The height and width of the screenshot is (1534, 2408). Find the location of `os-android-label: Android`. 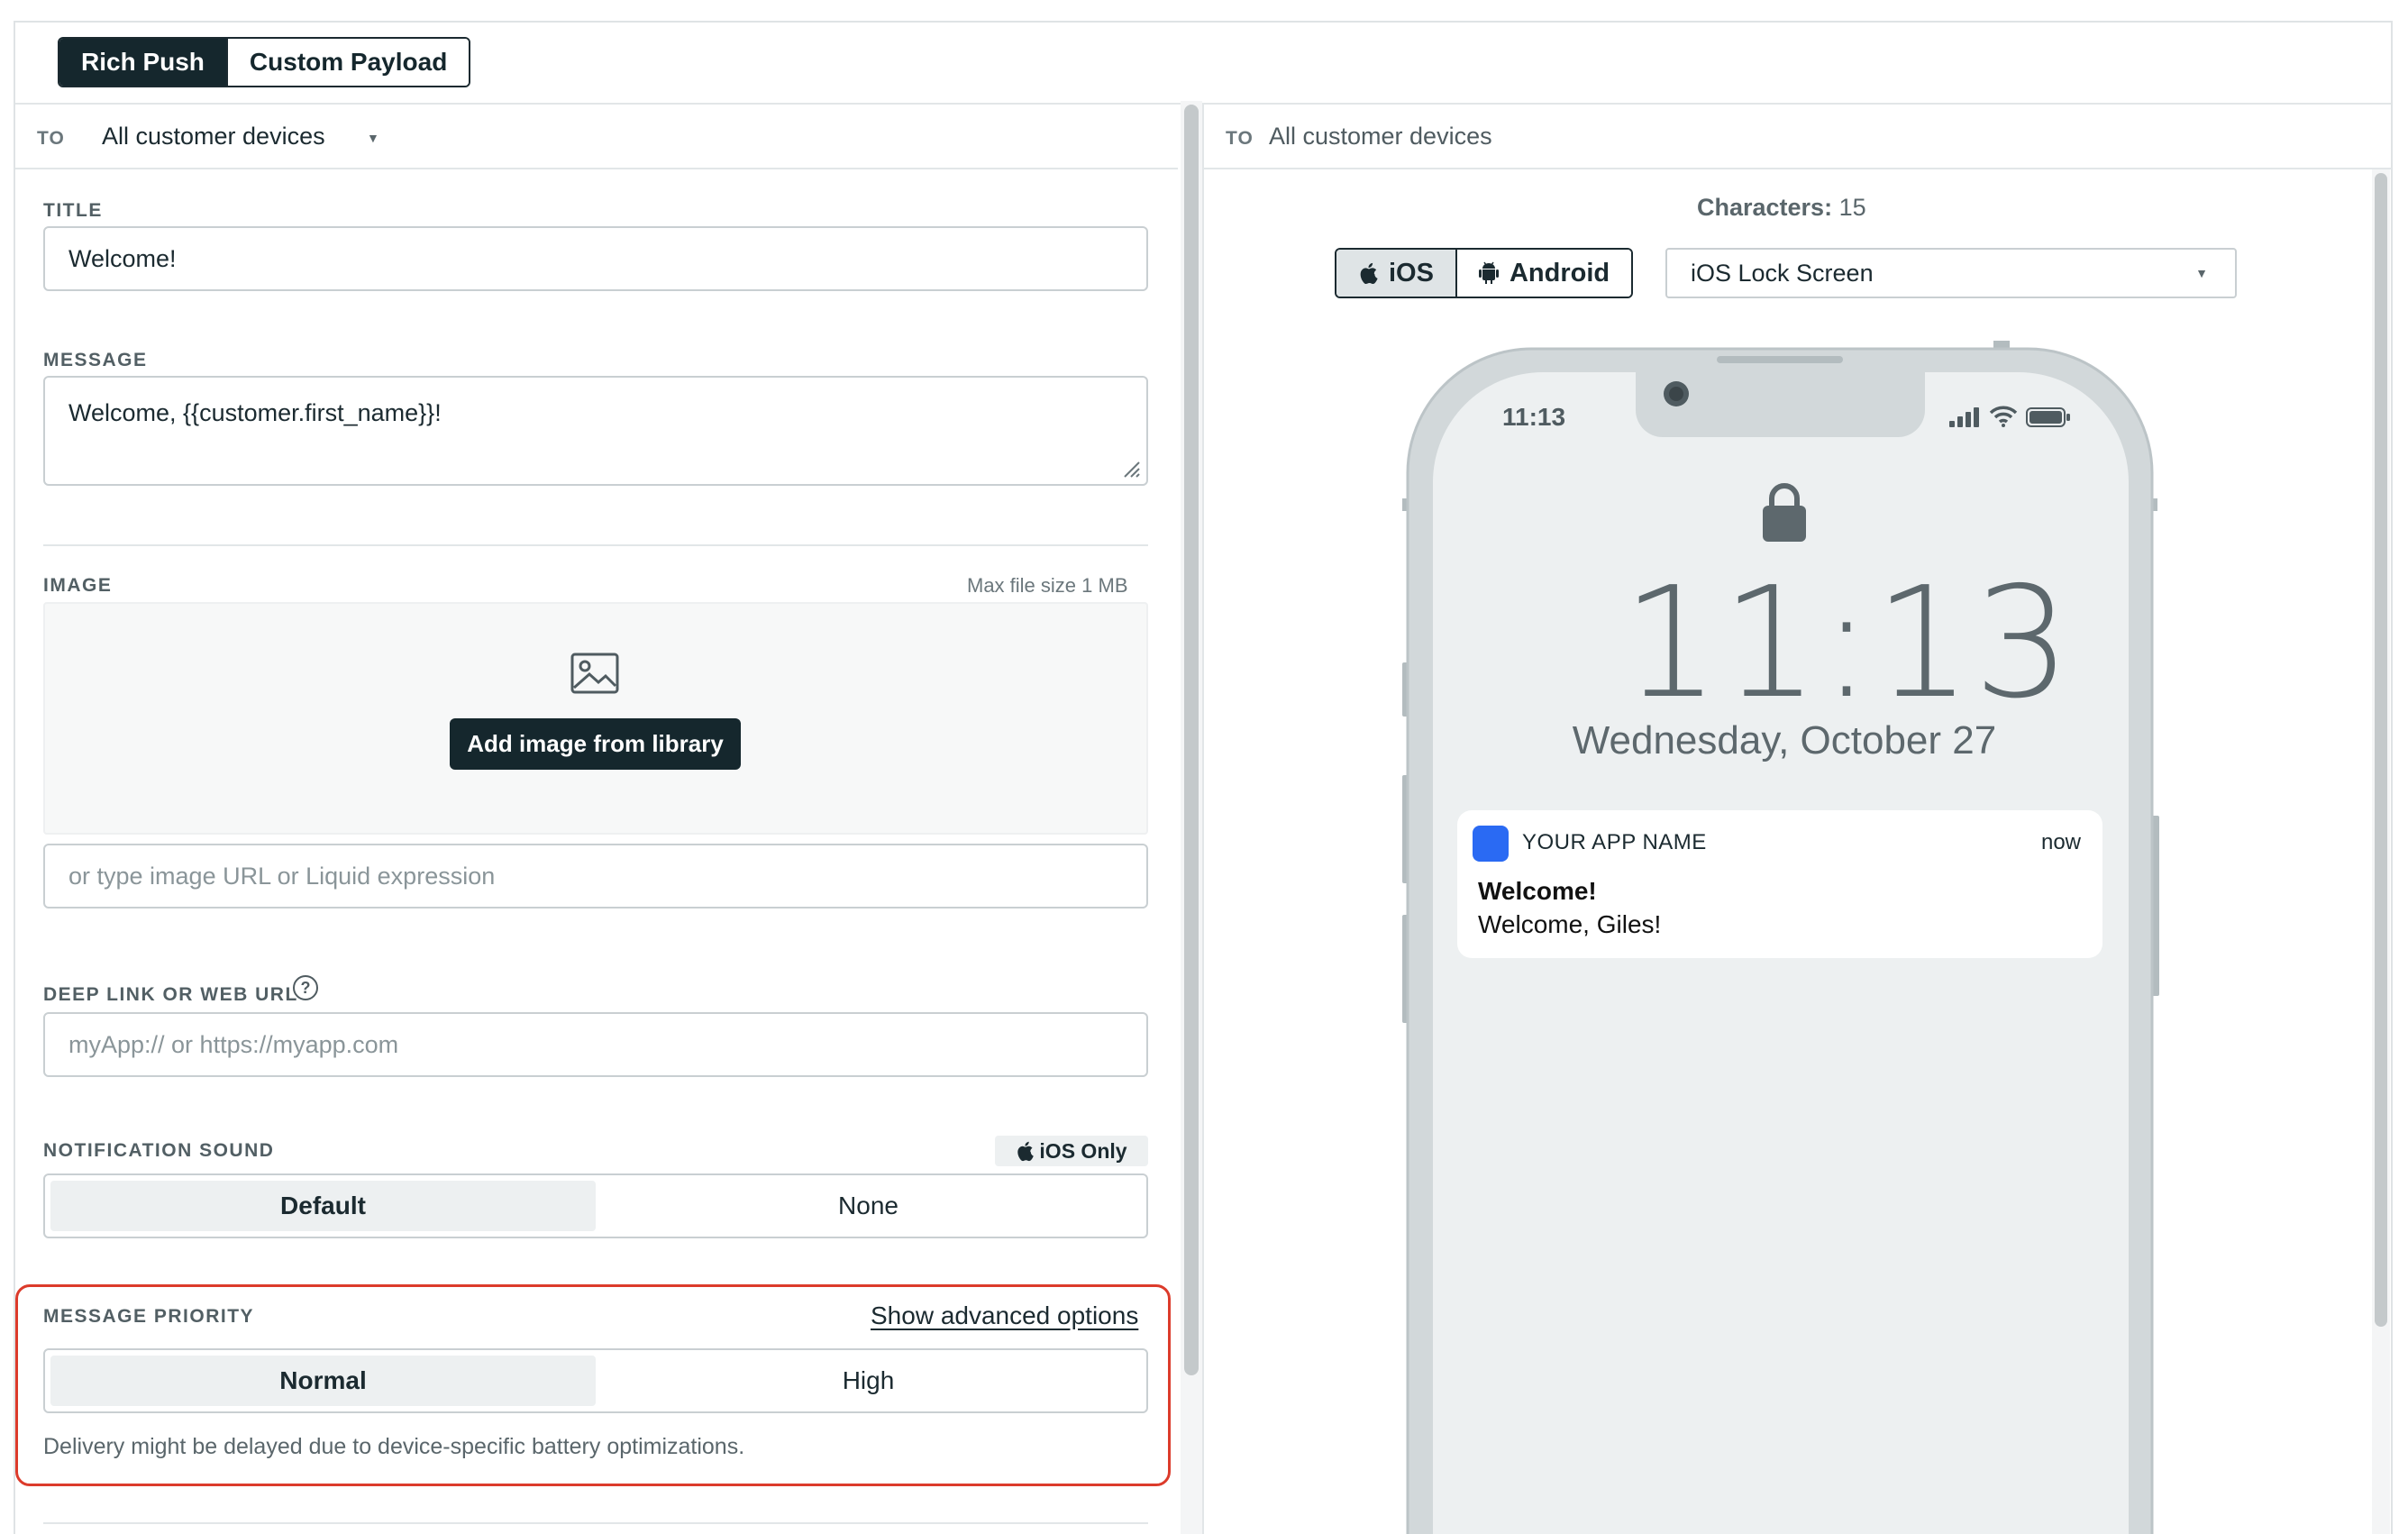

os-android-label: Android is located at coordinates (1559, 273).